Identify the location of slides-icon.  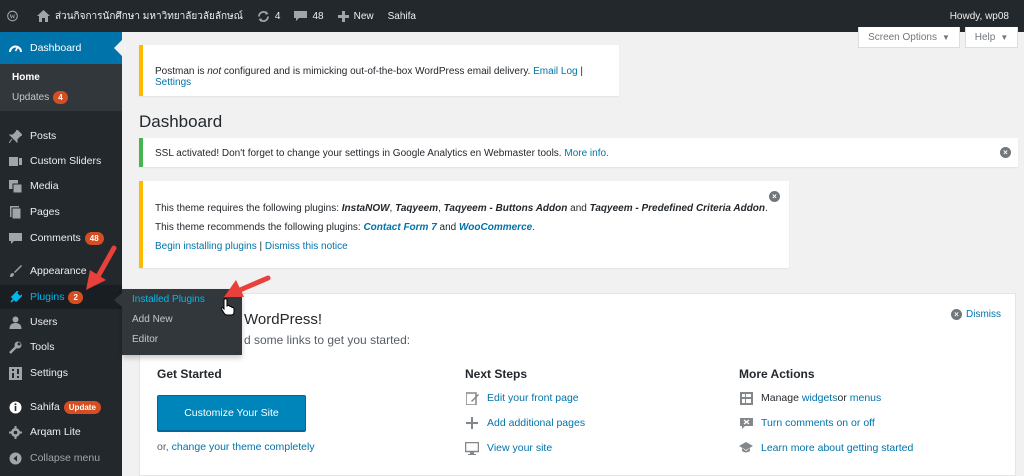
(15, 161).